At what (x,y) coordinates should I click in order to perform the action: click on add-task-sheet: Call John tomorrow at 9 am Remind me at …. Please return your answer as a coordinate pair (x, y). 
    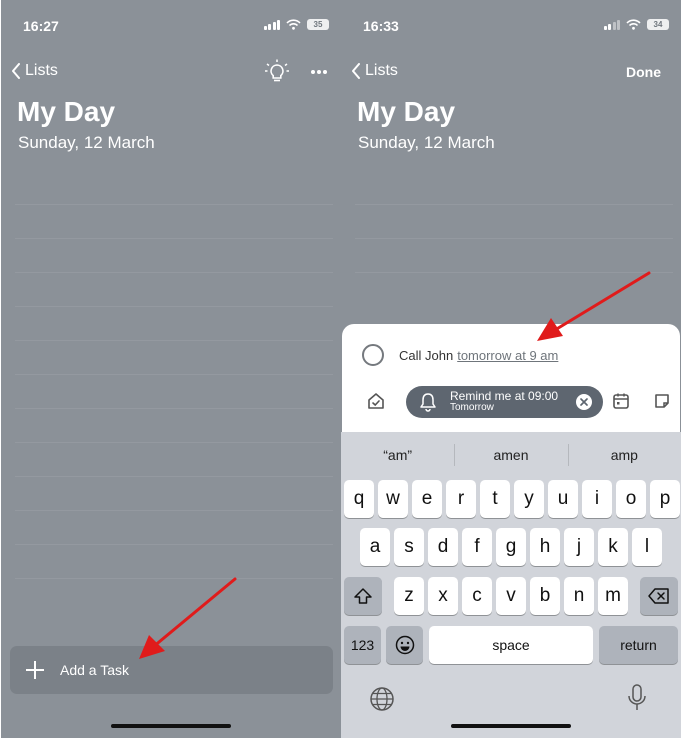
    Looking at the image, I should click on (511, 378).